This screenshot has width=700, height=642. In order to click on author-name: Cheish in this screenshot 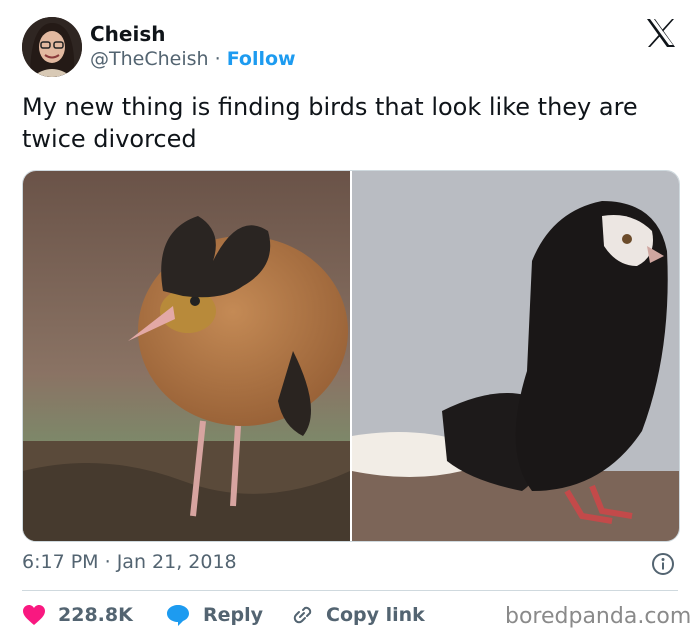, I will do `click(127, 34)`.